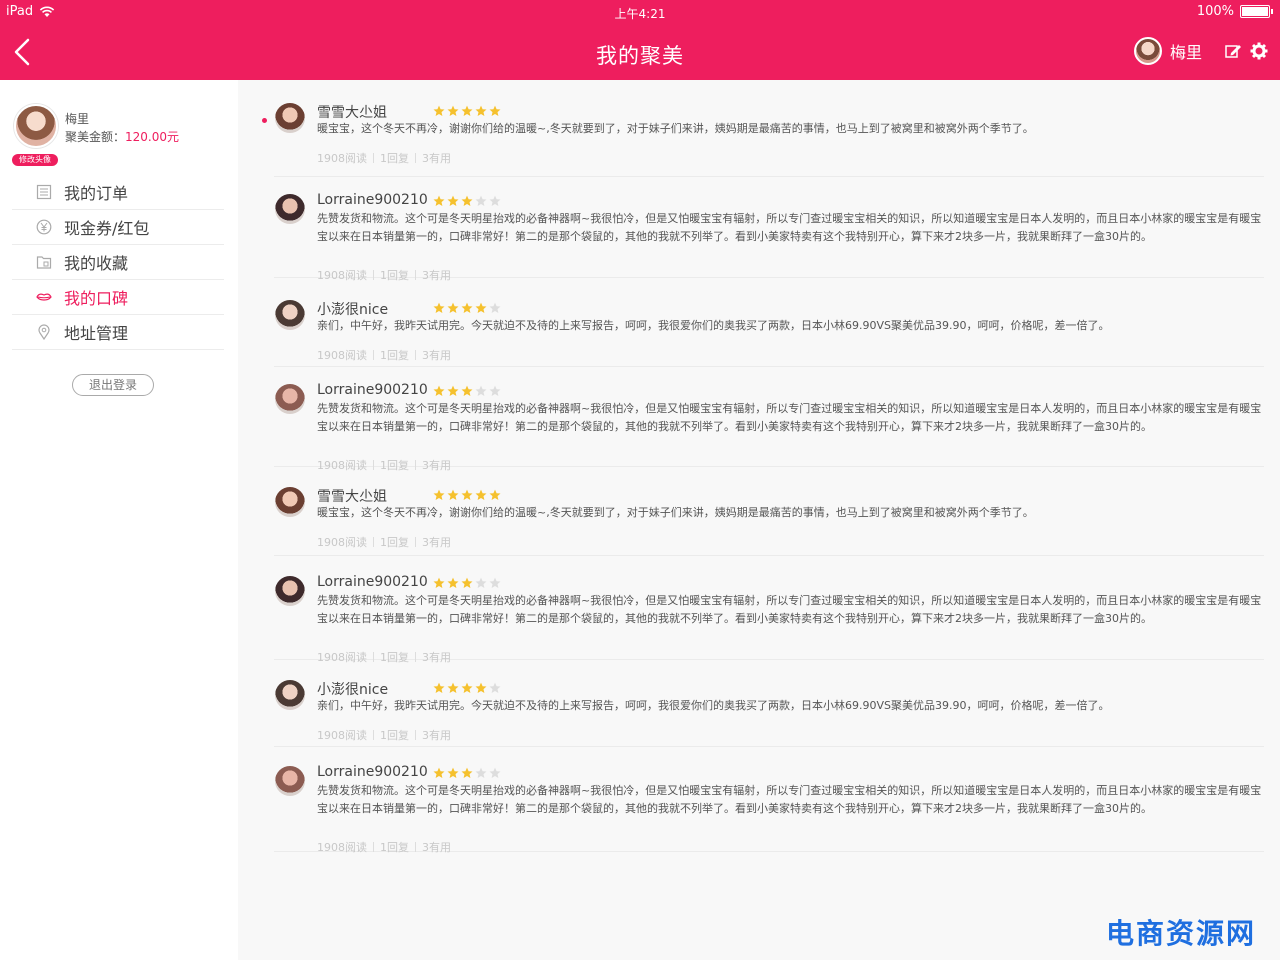 This screenshot has width=1280, height=960. I want to click on edit-icon, so click(1233, 51).